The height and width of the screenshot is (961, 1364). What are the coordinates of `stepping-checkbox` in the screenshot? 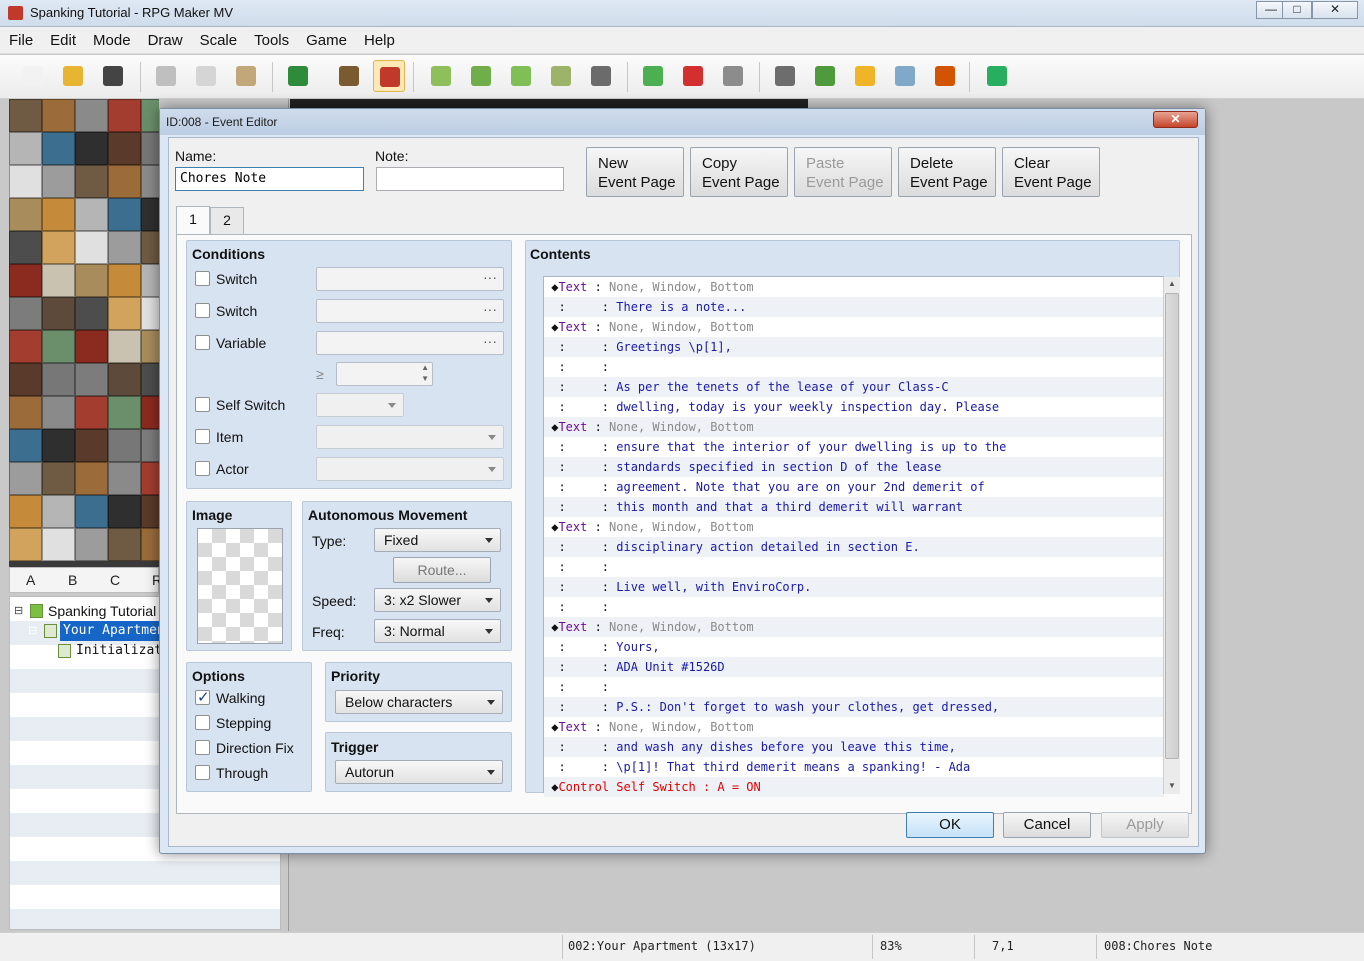 It's located at (202, 722).